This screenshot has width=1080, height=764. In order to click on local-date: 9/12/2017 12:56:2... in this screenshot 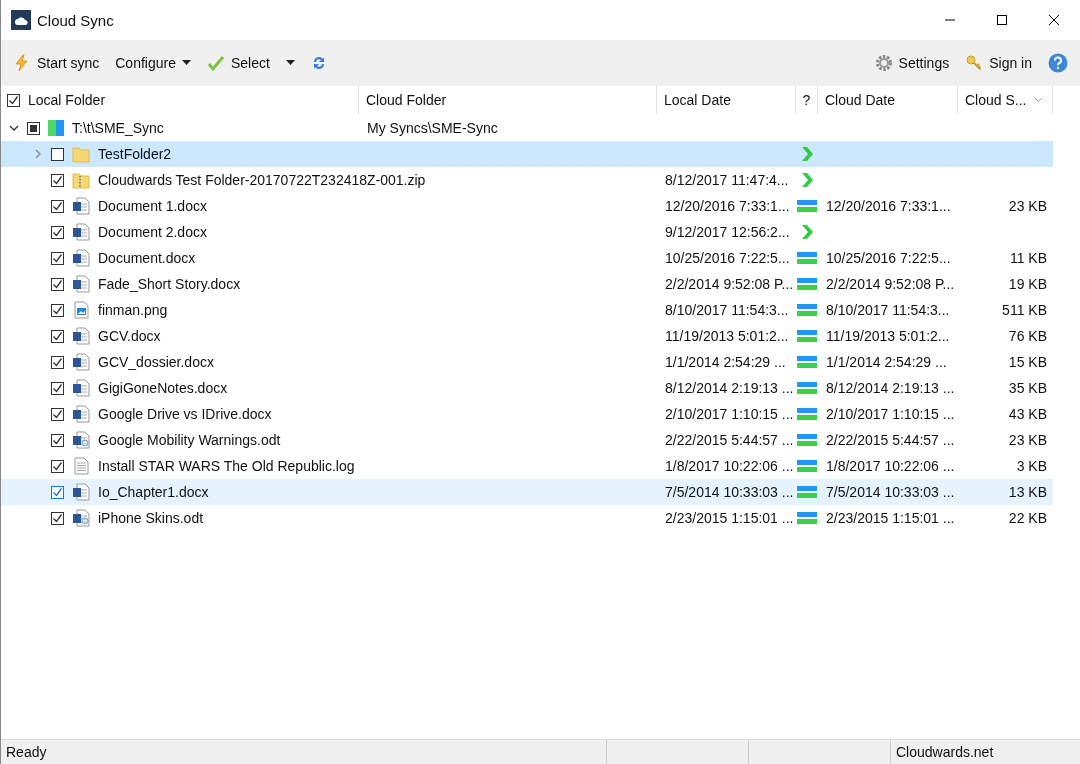, I will do `click(727, 232)`.